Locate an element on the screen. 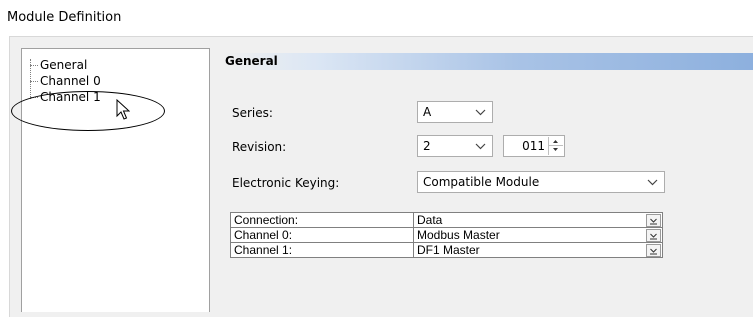 This screenshot has height=317, width=753. connection-value: Data is located at coordinates (430, 220).